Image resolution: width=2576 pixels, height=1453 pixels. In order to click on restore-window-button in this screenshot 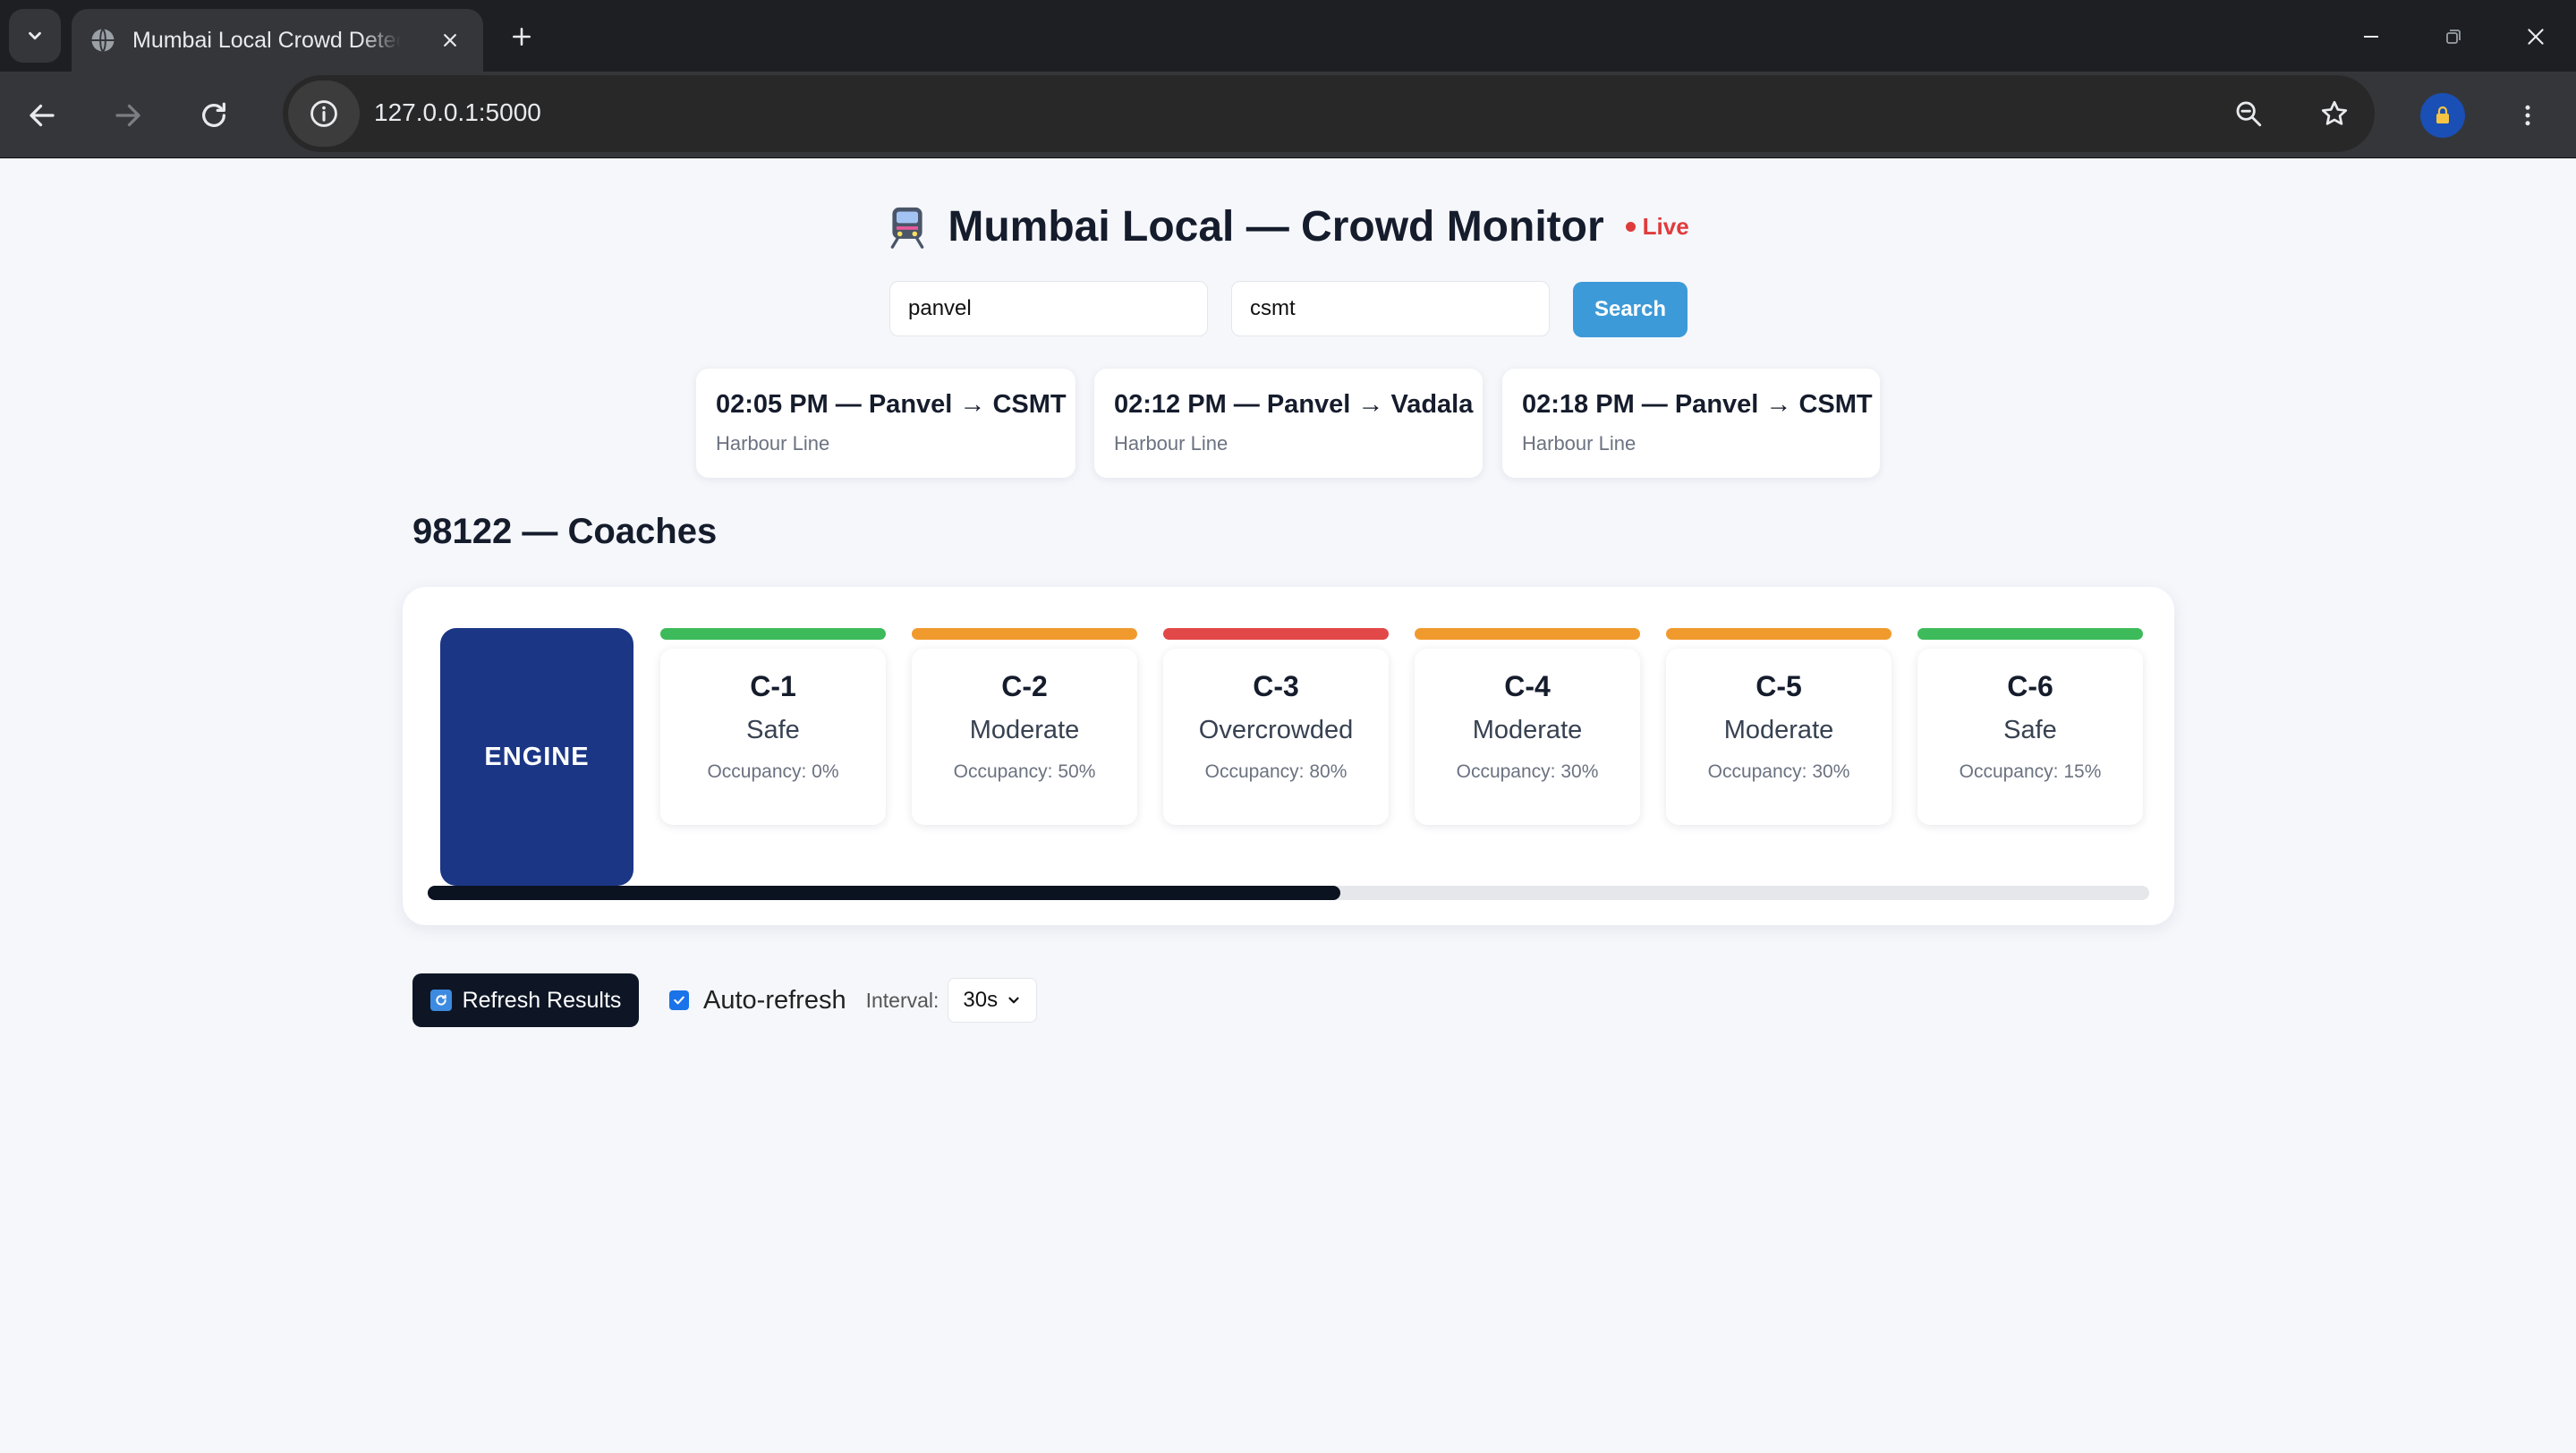, I will do `click(2453, 36)`.